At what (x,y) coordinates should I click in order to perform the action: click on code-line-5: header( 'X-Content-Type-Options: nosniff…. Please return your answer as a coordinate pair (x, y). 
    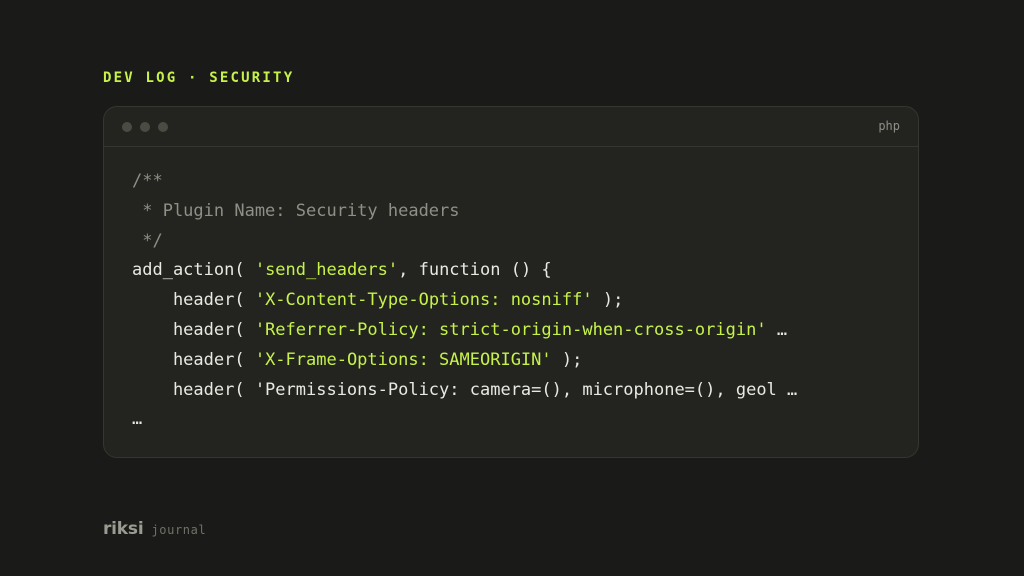
    Looking at the image, I should click on (464, 301).